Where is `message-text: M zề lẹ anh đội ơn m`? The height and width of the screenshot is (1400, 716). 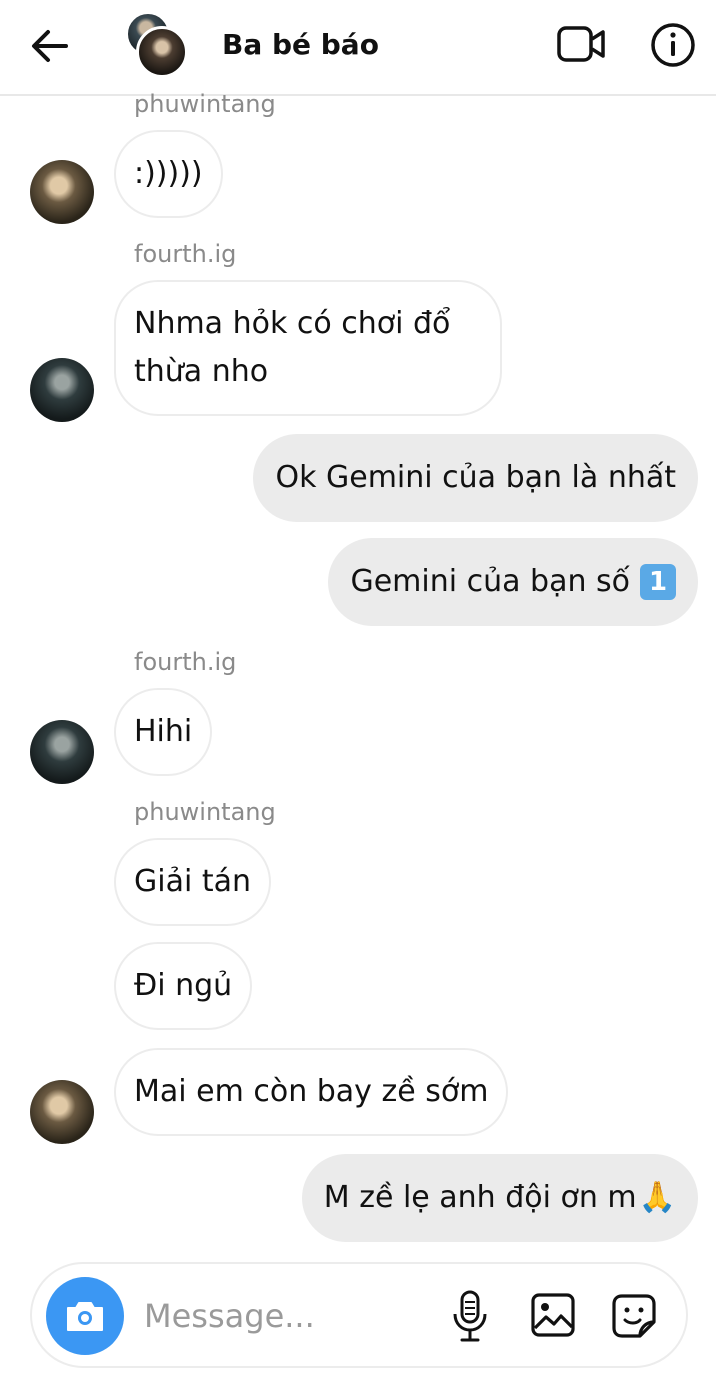
message-text: M zề lẹ anh đội ơn m is located at coordinates (480, 1197).